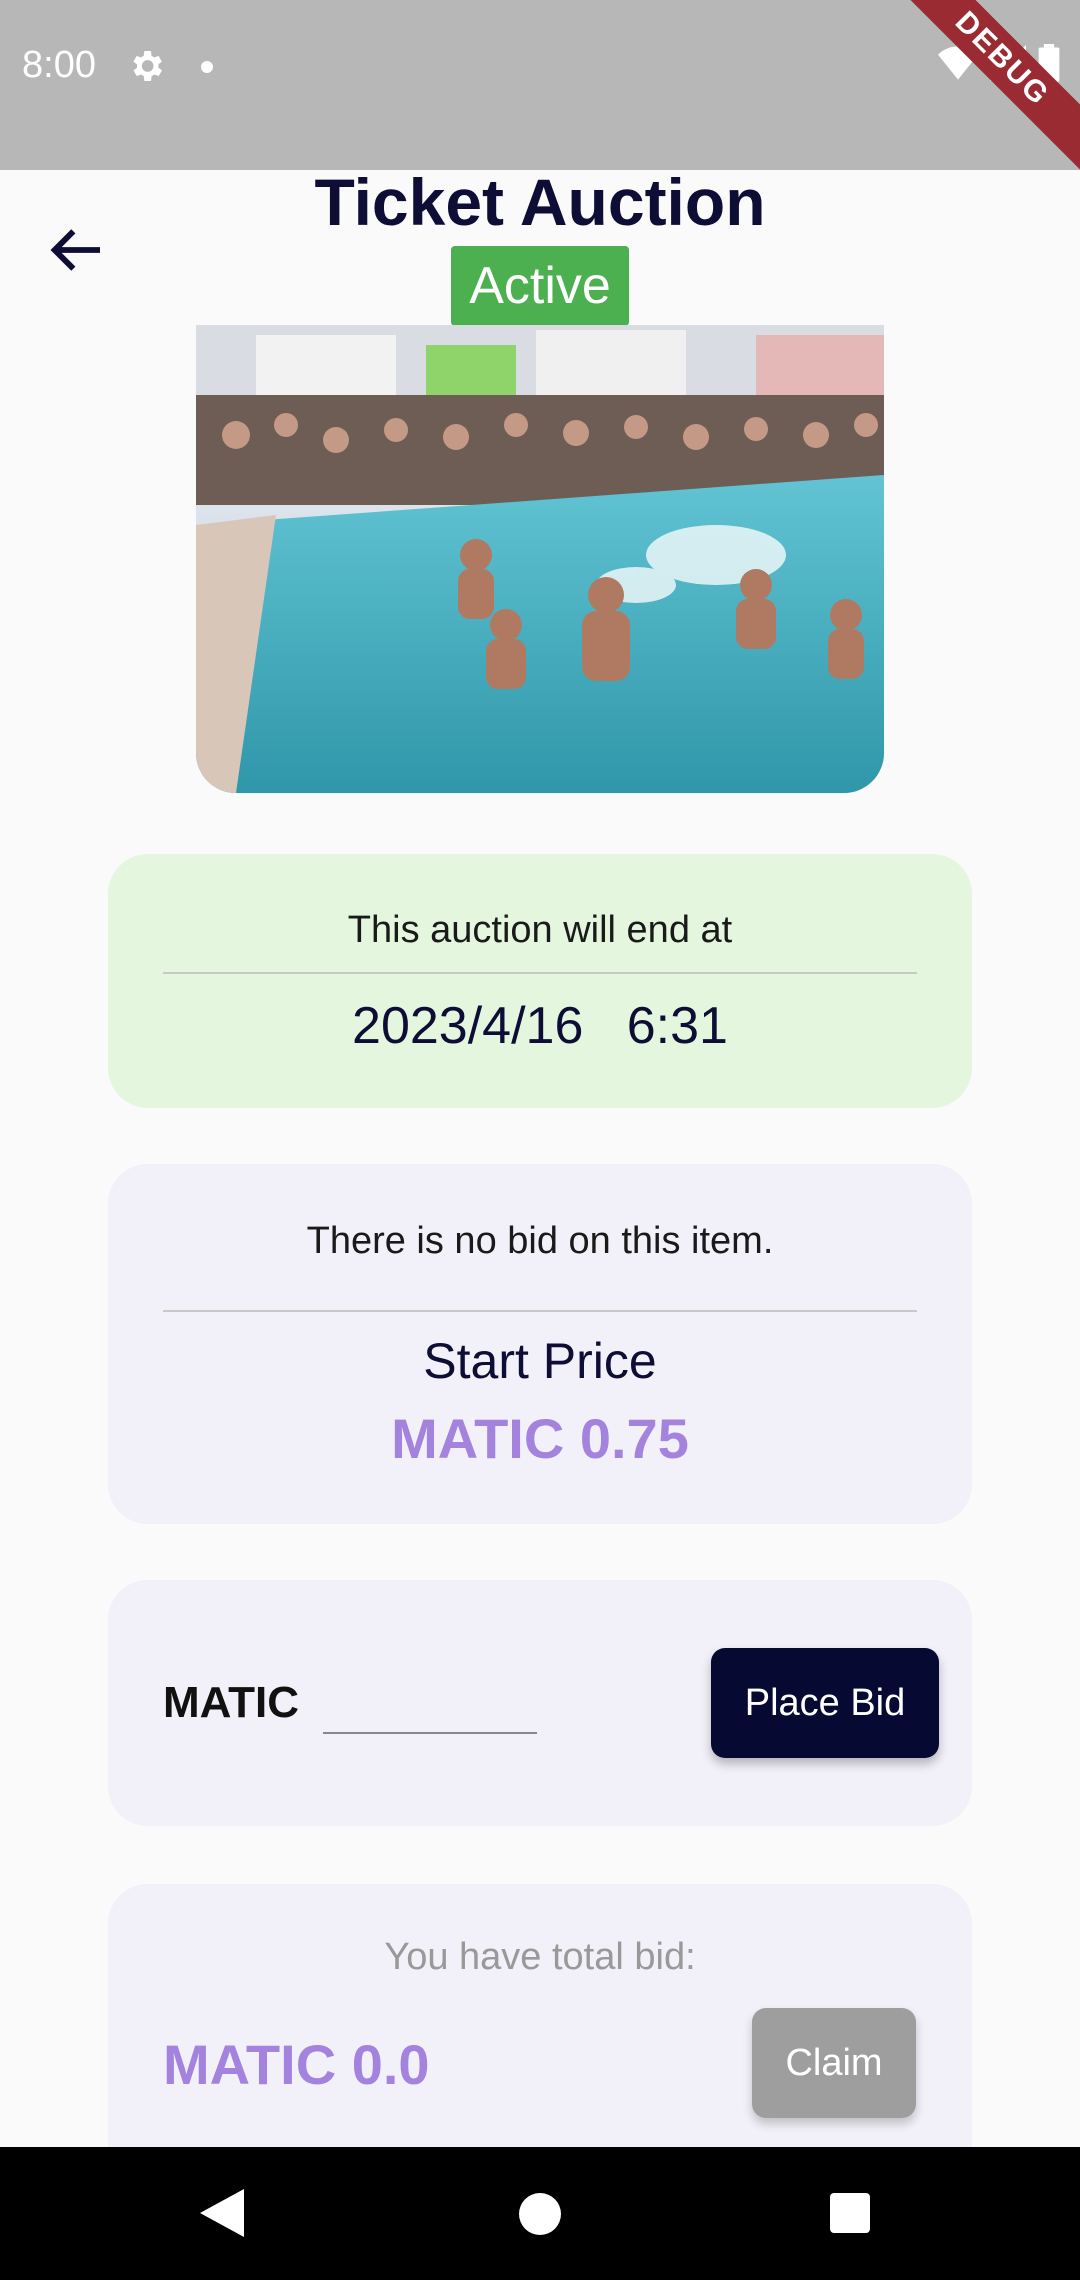  I want to click on total-bid-label: You have total bid:, so click(540, 1957).